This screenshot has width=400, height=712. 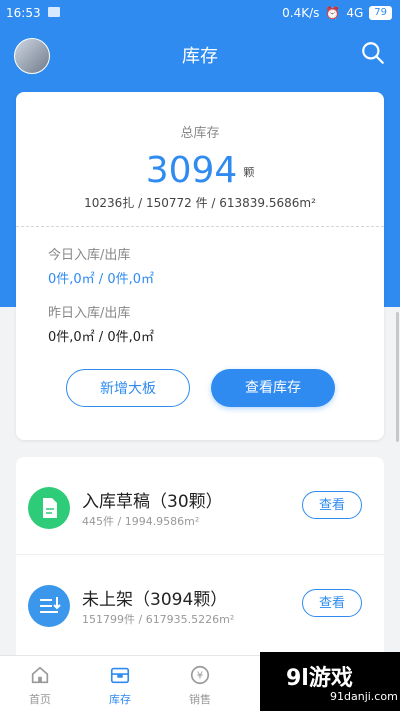 I want to click on signal-label: 4G, so click(x=355, y=13).